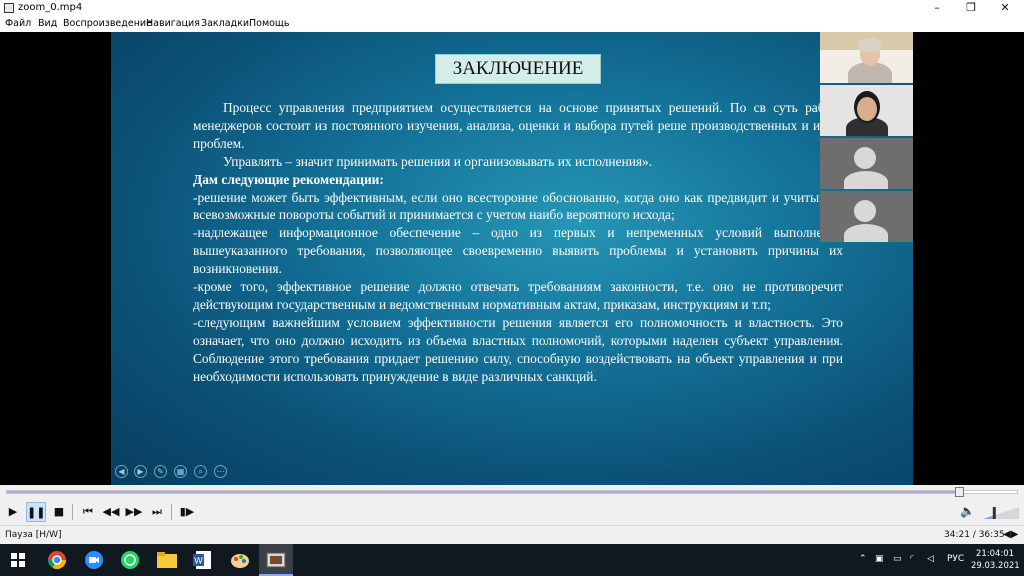 This screenshot has width=1024, height=576. I want to click on zoom-icon: ⌕, so click(200, 471).